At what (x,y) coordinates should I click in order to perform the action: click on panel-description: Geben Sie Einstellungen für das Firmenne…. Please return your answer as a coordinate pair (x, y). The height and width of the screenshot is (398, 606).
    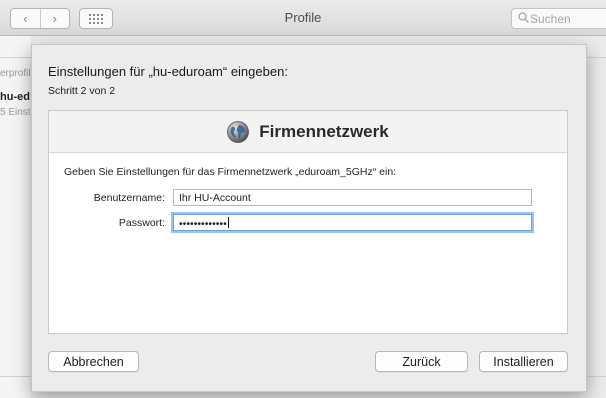
    Looking at the image, I should click on (230, 172).